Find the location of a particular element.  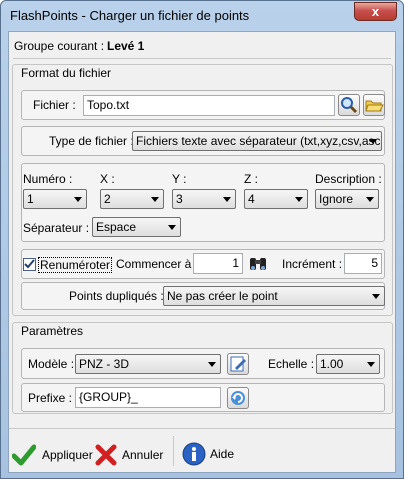

start-input: 1 is located at coordinates (218, 263).